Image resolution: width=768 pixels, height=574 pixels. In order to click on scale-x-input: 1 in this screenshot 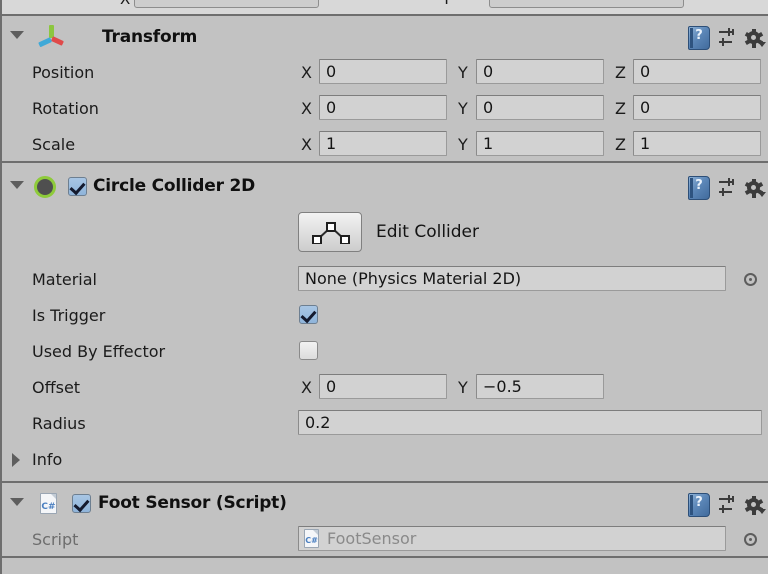, I will do `click(383, 143)`.